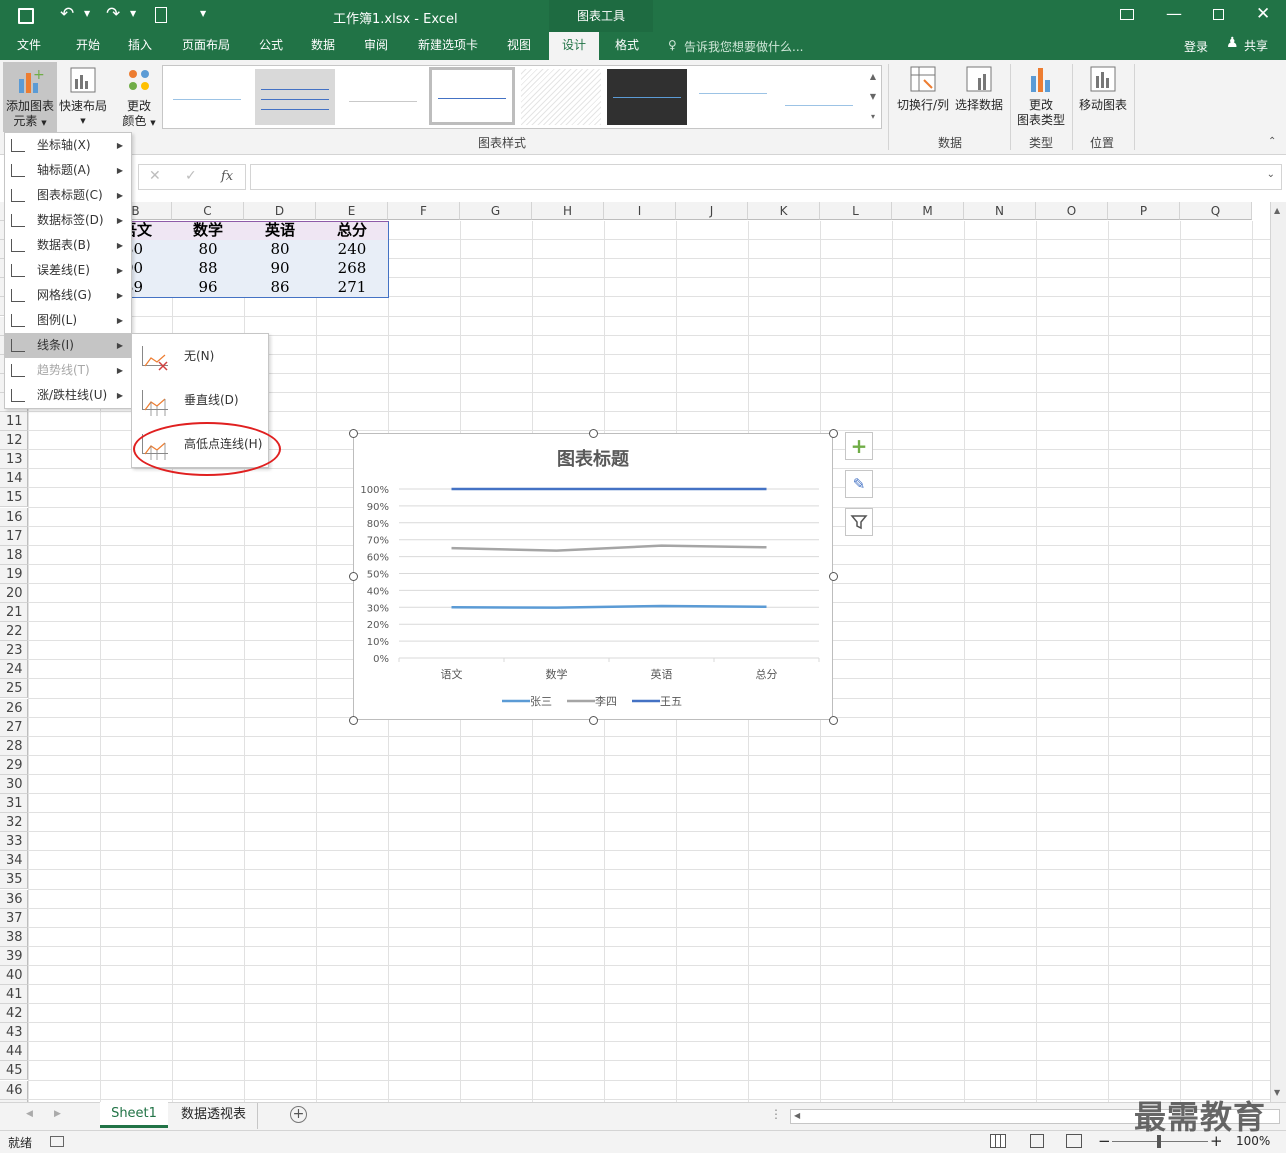  Describe the element at coordinates (1277, 1092) in the screenshot. I see `scroll-down-icon: ▼` at that location.